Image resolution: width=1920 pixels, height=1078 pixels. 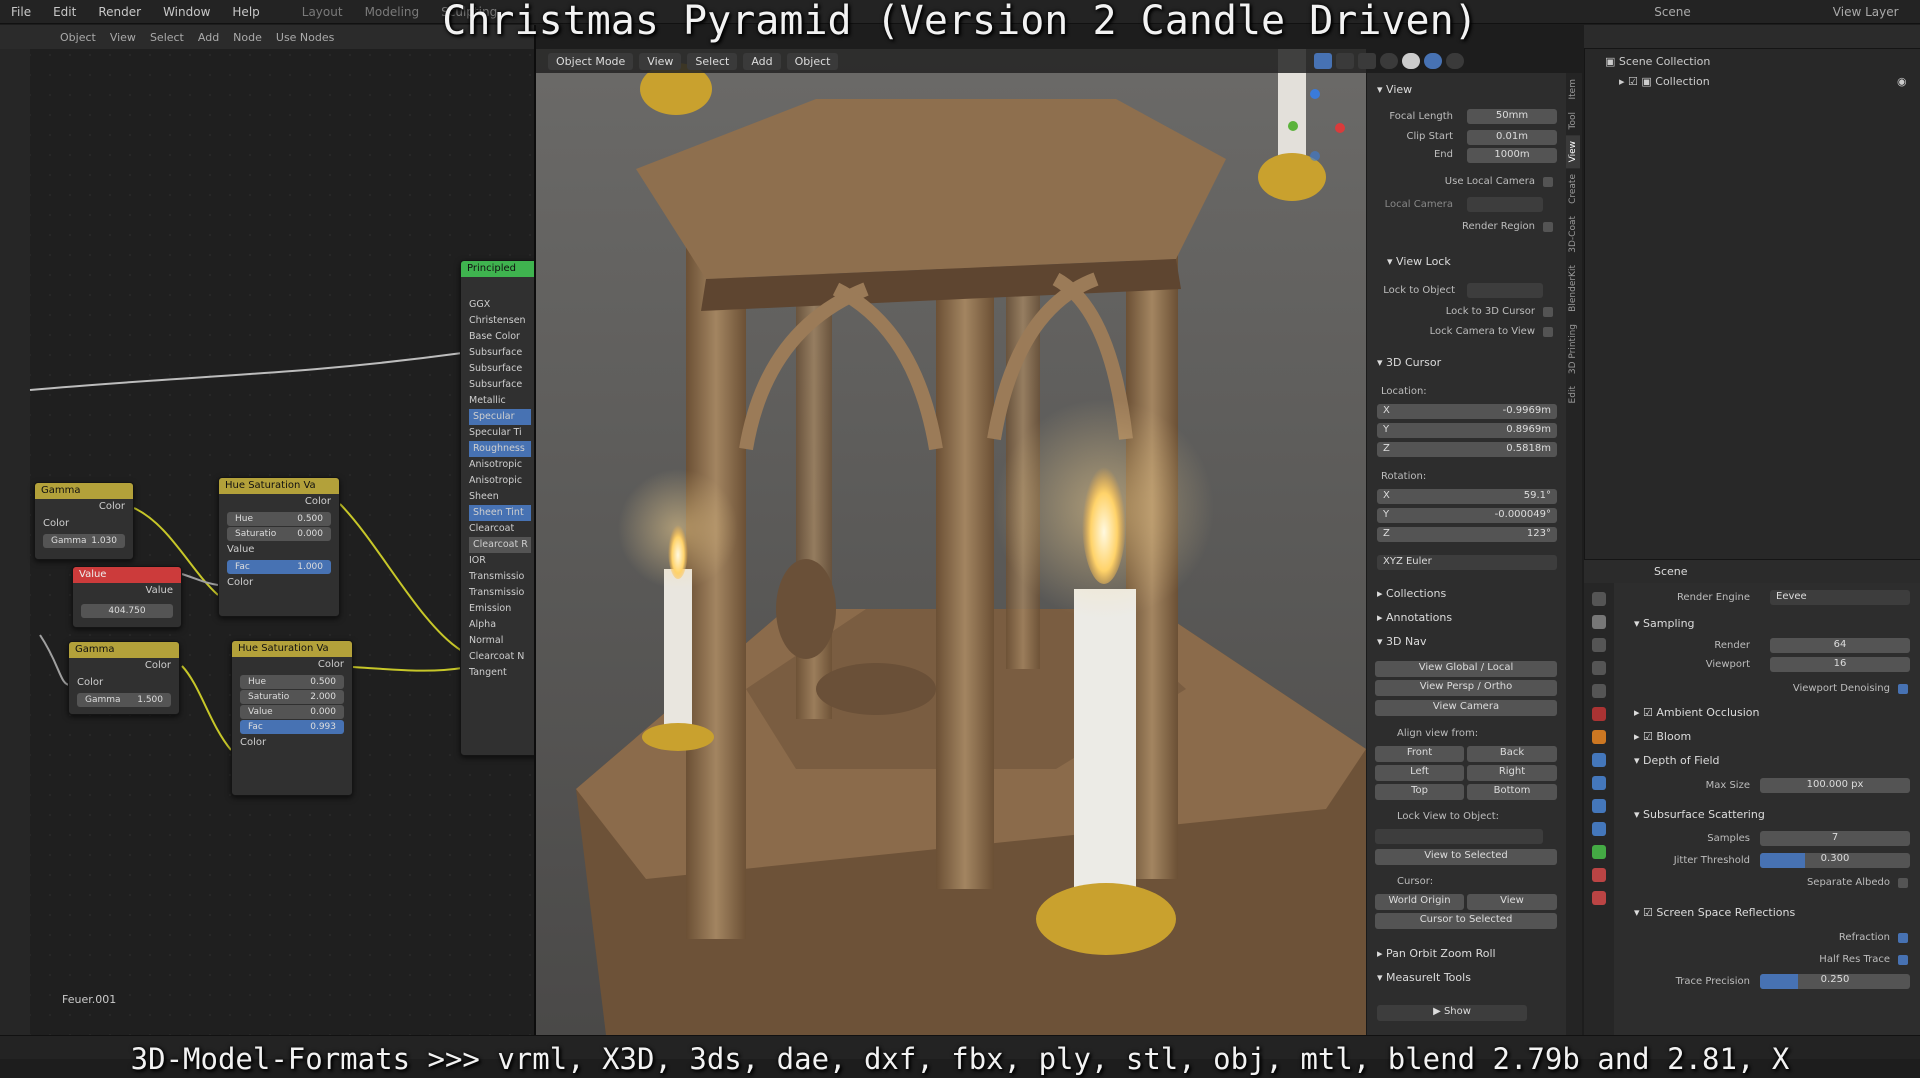 I want to click on viewport-denoising-checkbox, so click(x=1903, y=689).